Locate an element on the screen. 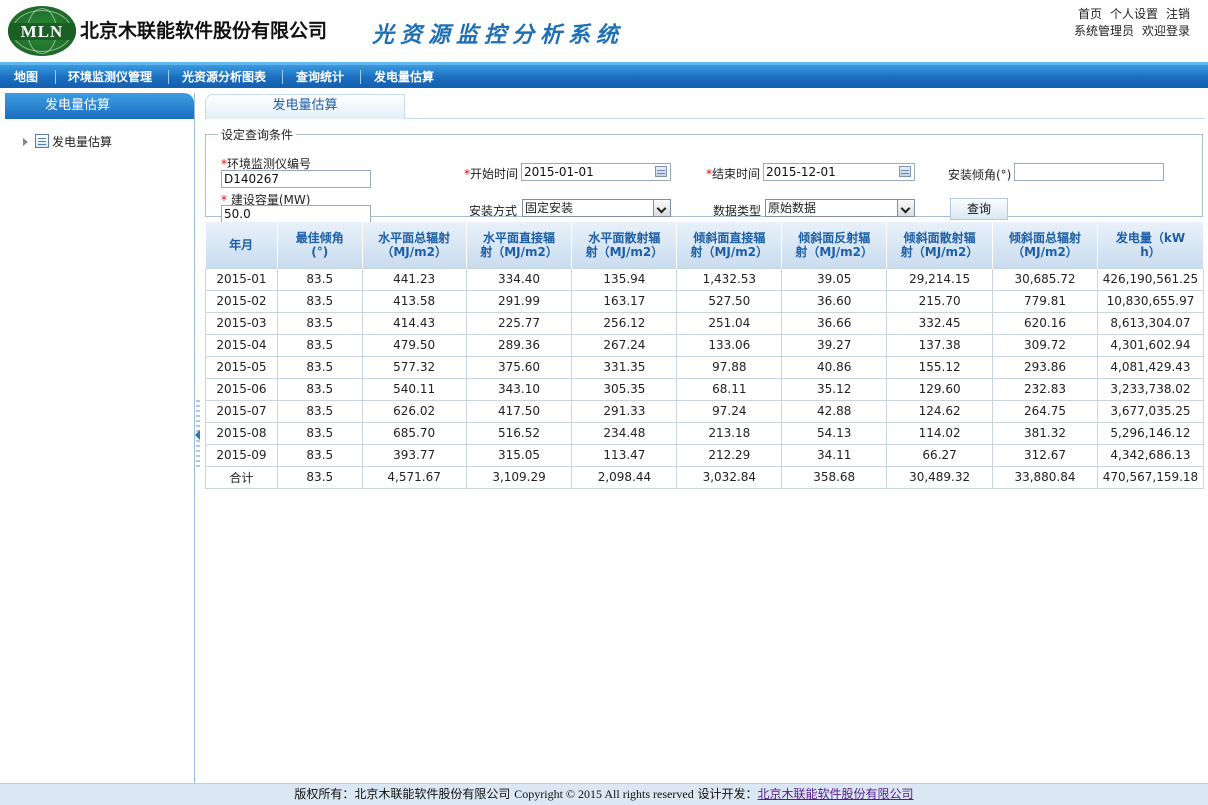 Image resolution: width=1208 pixels, height=805 pixels. table-cell: 343.10 is located at coordinates (519, 389).